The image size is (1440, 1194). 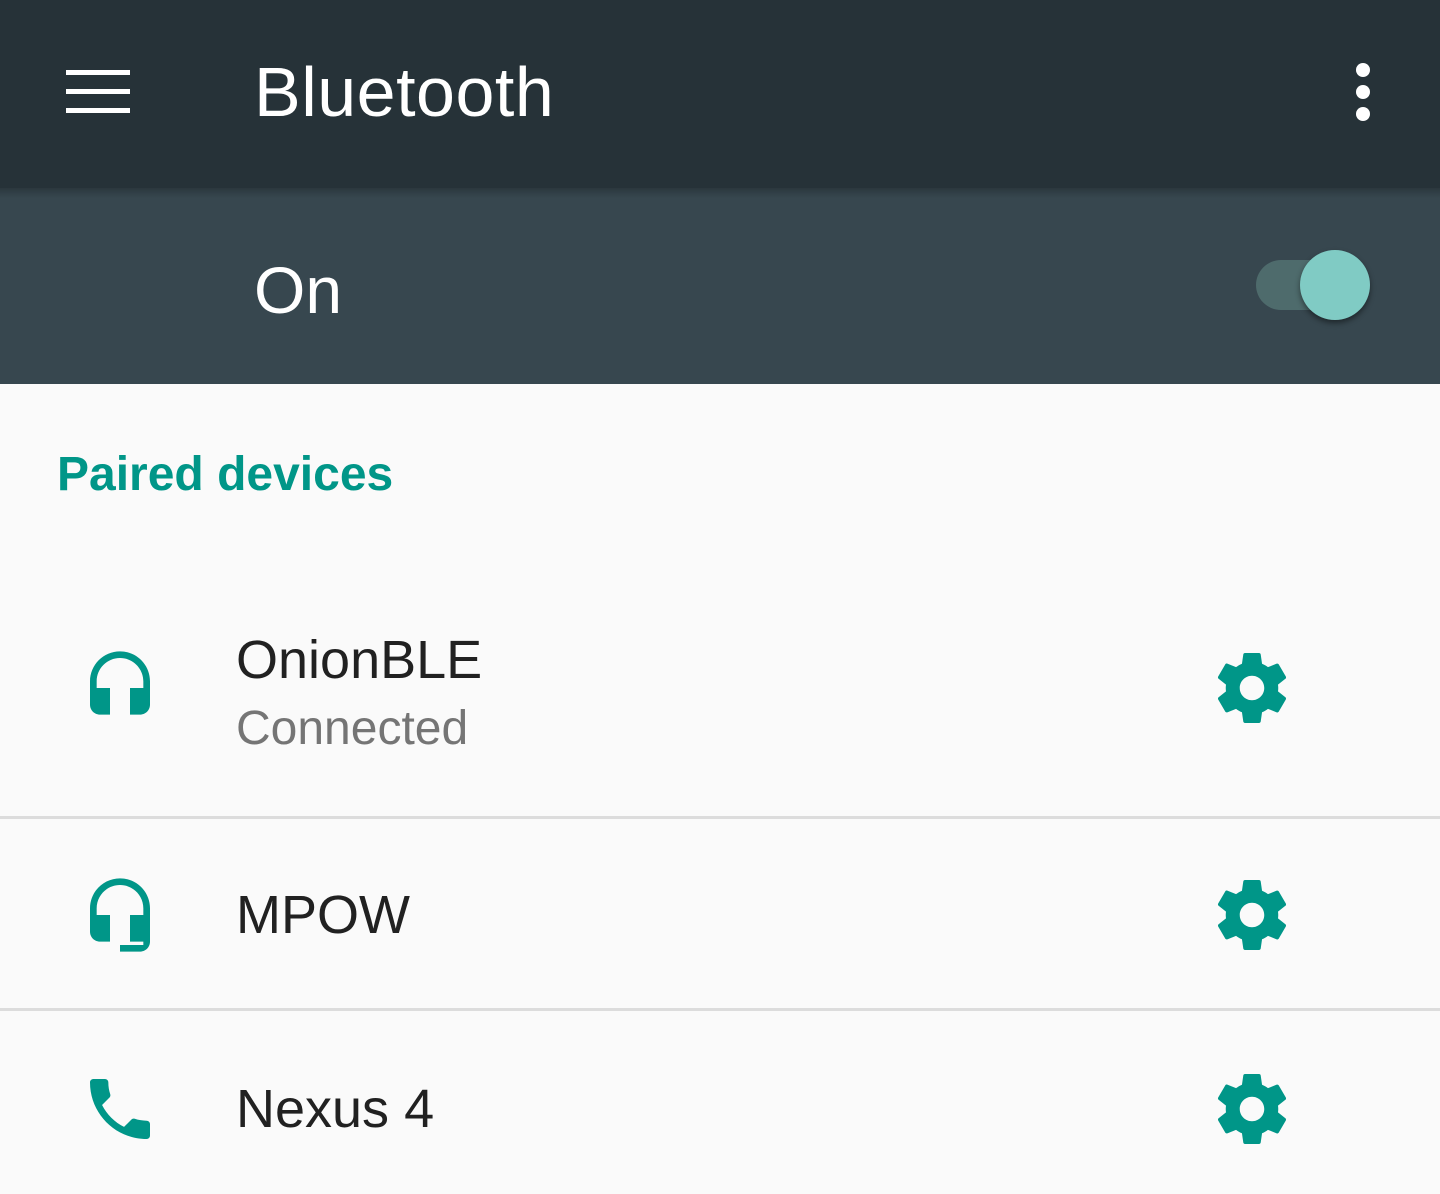 What do you see at coordinates (359, 660) in the screenshot?
I see `device-name: OnionBLE` at bounding box center [359, 660].